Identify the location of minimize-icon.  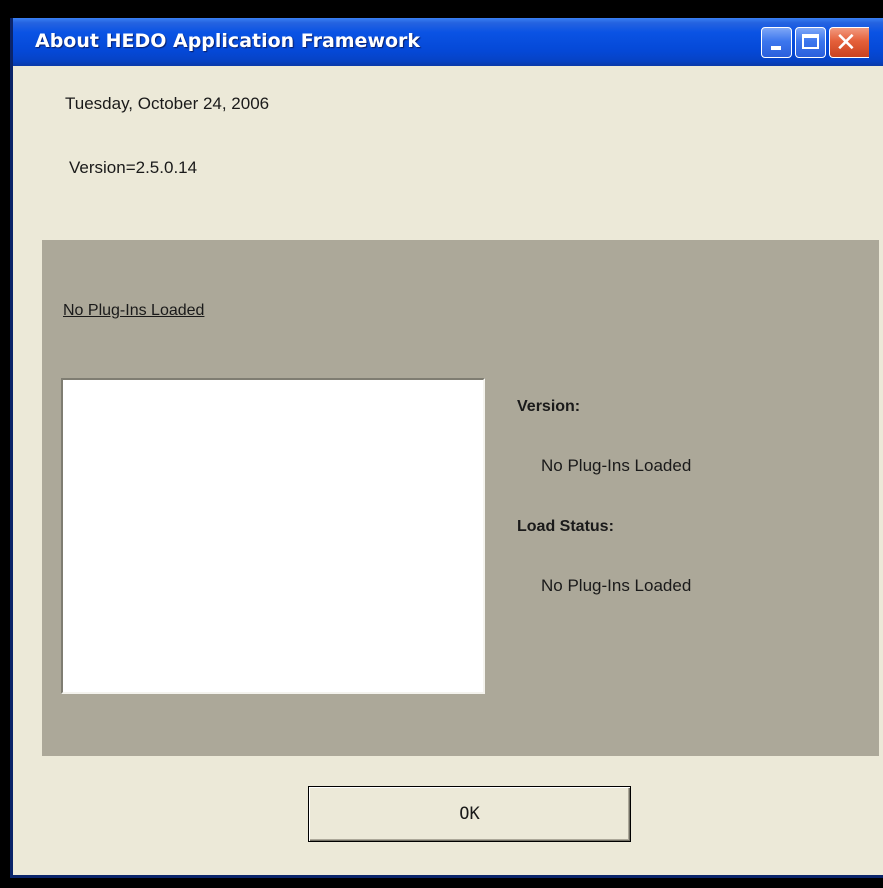
(776, 48).